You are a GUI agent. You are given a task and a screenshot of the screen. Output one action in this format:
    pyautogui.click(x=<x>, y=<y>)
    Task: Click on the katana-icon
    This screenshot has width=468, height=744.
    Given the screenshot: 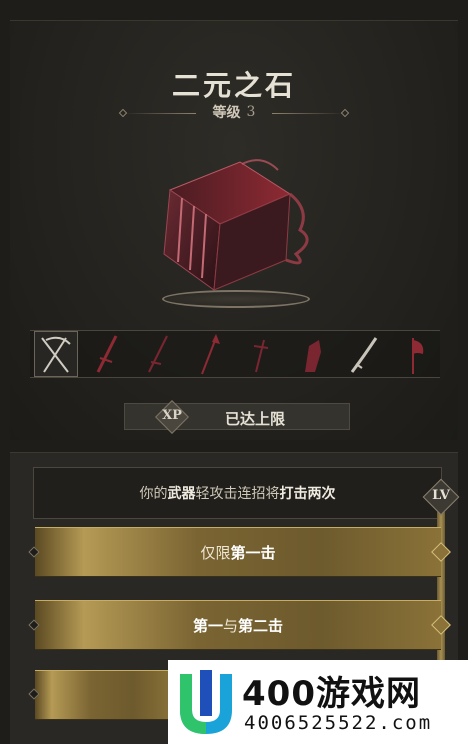 What is the action you would take?
    pyautogui.click(x=364, y=355)
    